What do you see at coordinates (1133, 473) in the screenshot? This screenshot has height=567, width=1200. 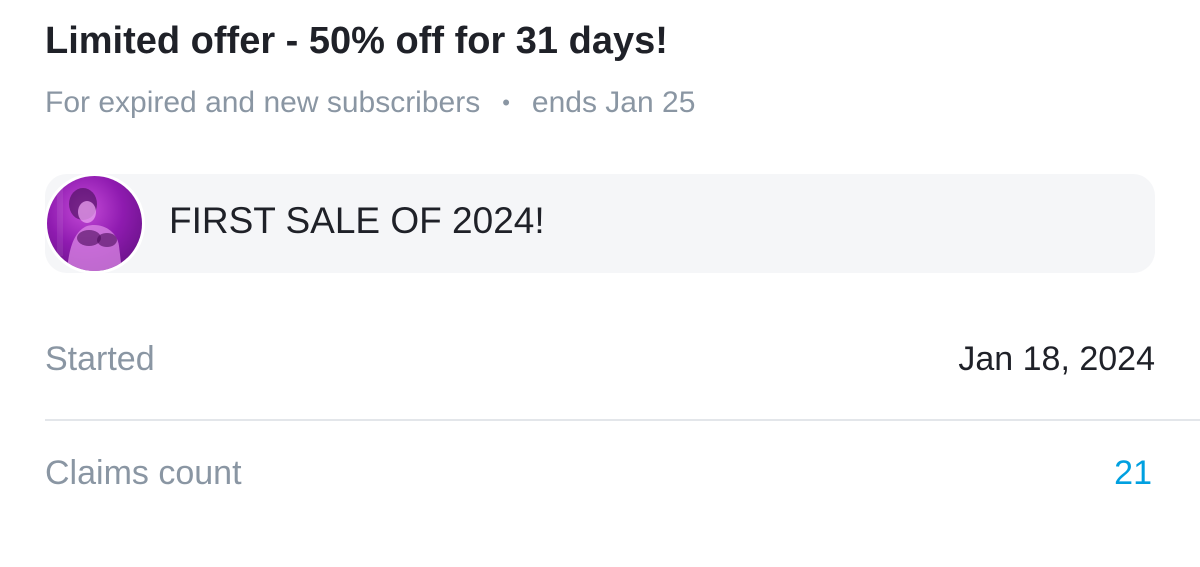 I see `claims-count-link: 21` at bounding box center [1133, 473].